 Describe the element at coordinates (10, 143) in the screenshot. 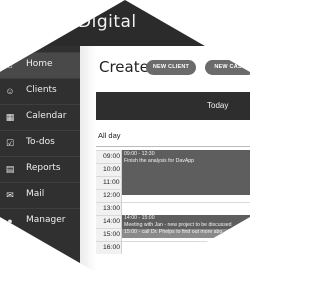

I see `checkbox-icon: ☑` at that location.